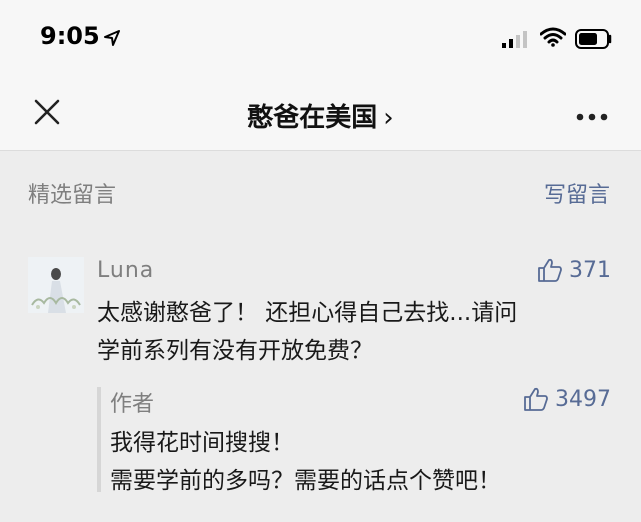 This screenshot has height=522, width=641. Describe the element at coordinates (388, 118) in the screenshot. I see `chevron-right-icon: ›` at that location.